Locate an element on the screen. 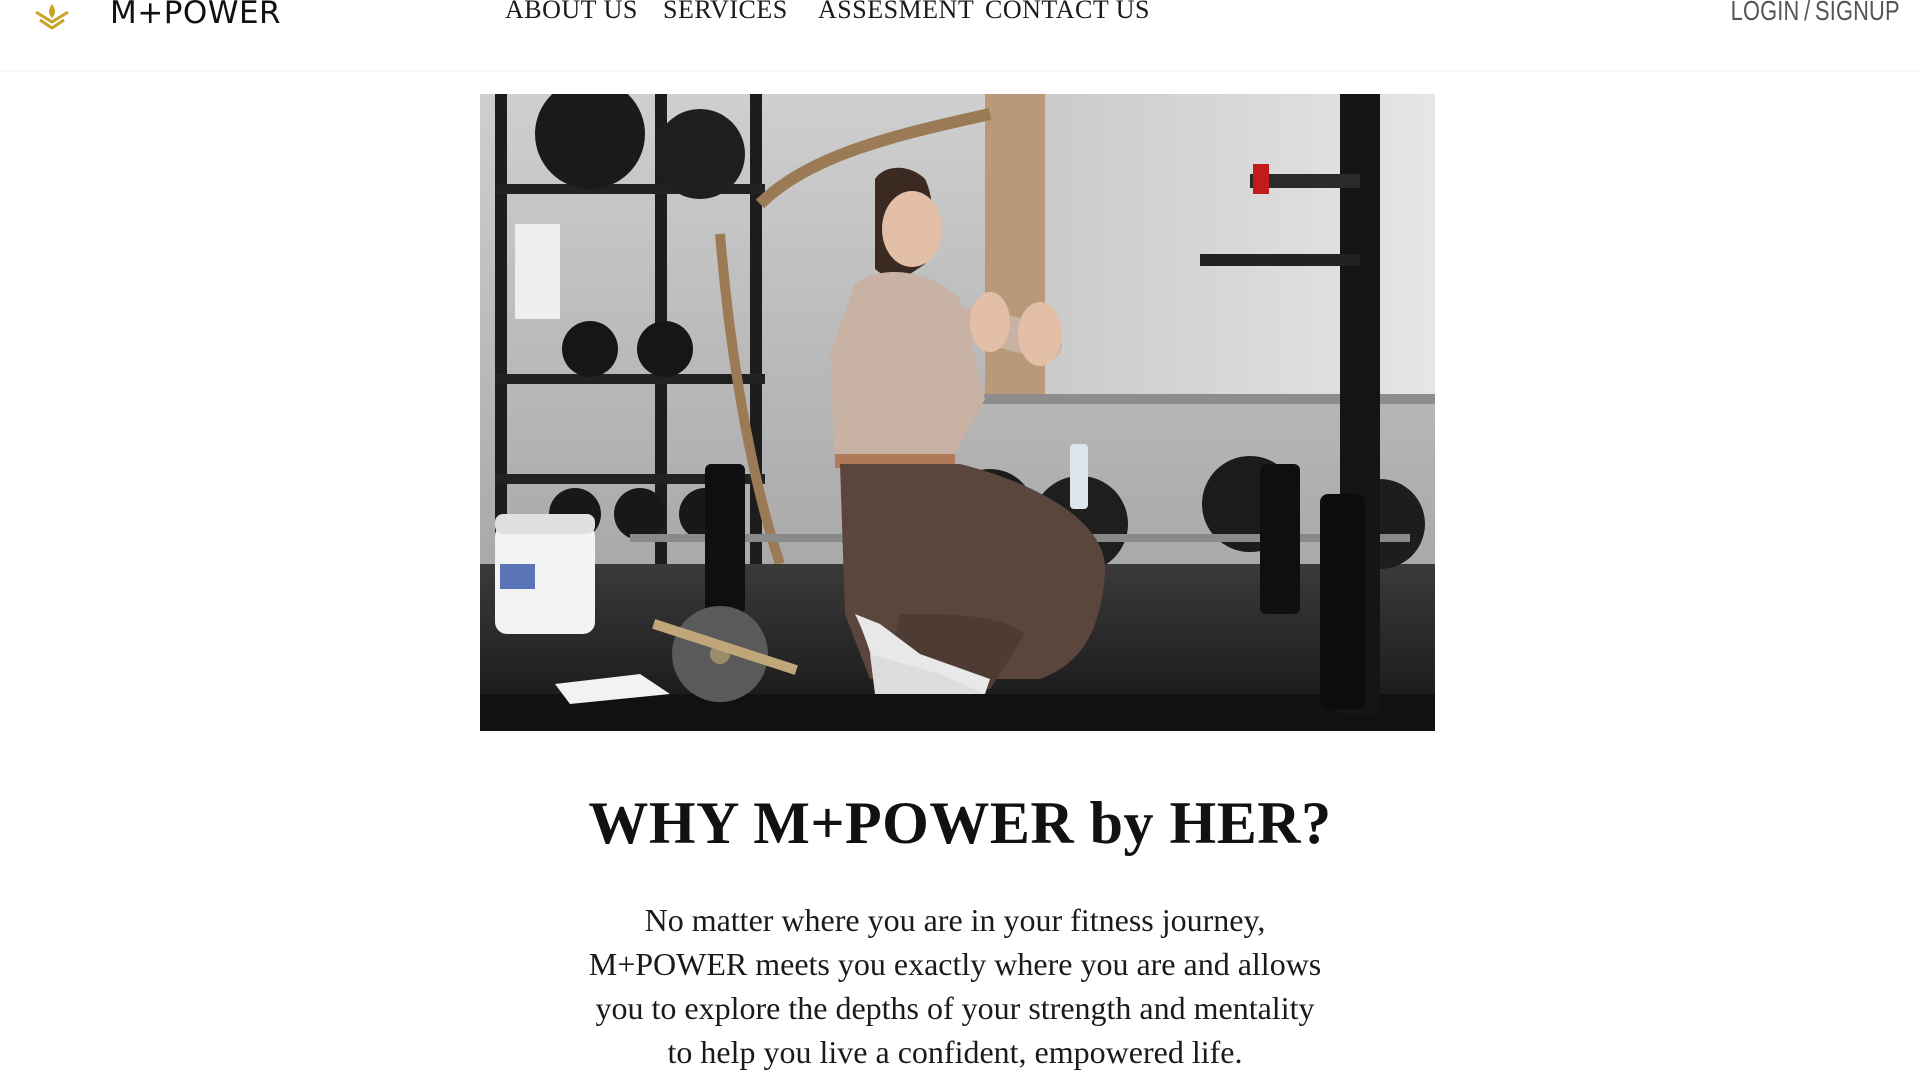  brand-logo: M+POWER is located at coordinates (156, 17).